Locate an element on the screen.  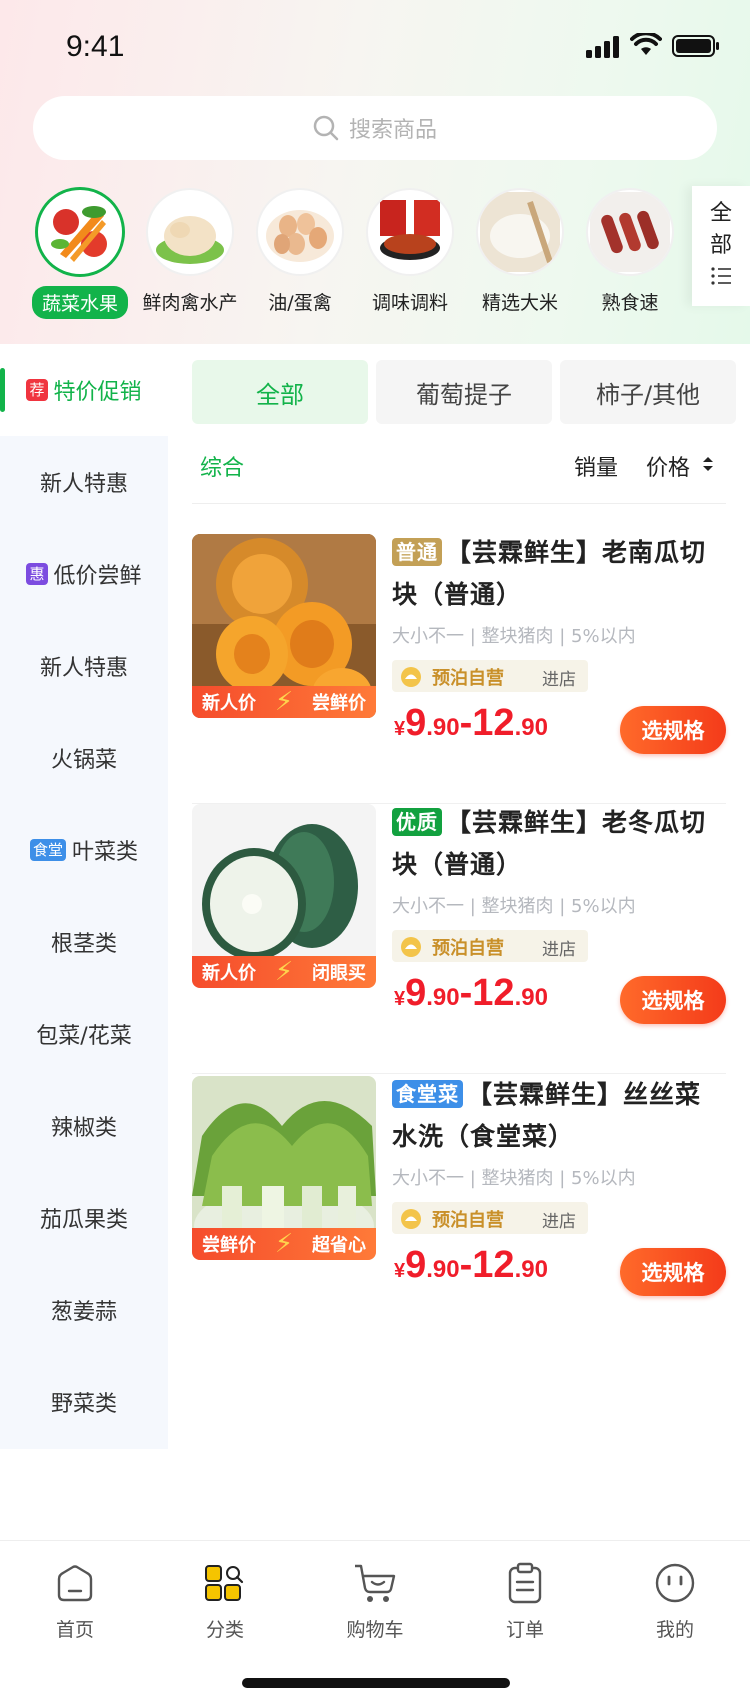
sidebar-badge: 惠 is located at coordinates (37, 574).